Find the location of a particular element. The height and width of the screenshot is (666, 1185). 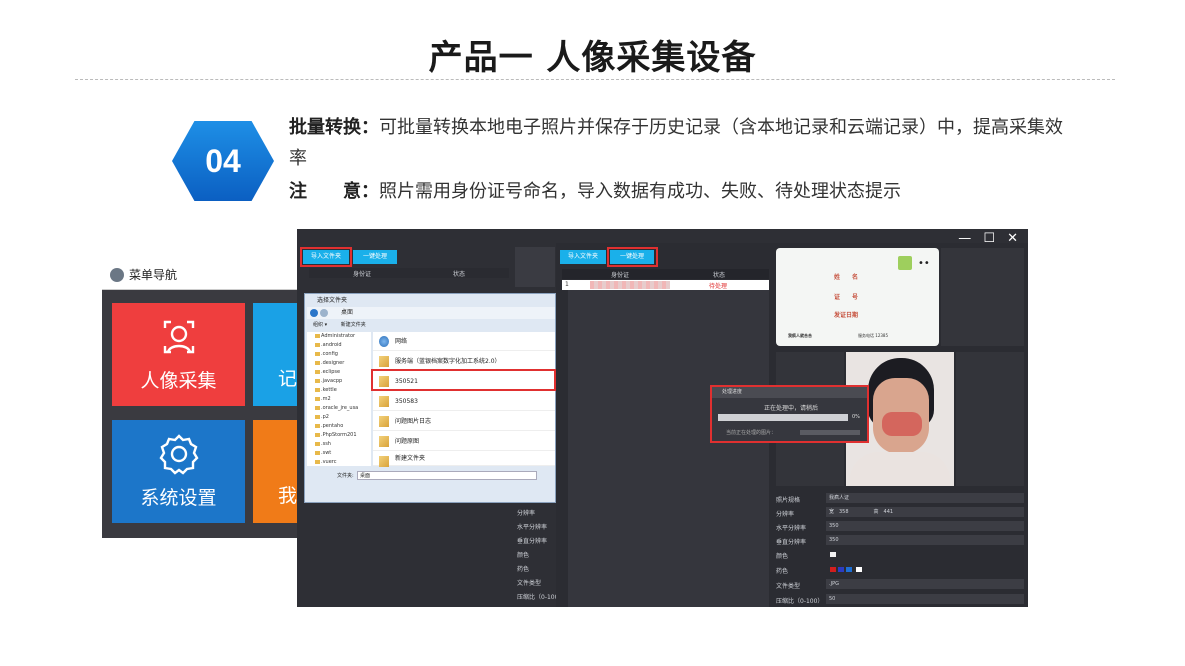

highlight-process is located at coordinates (632, 257).